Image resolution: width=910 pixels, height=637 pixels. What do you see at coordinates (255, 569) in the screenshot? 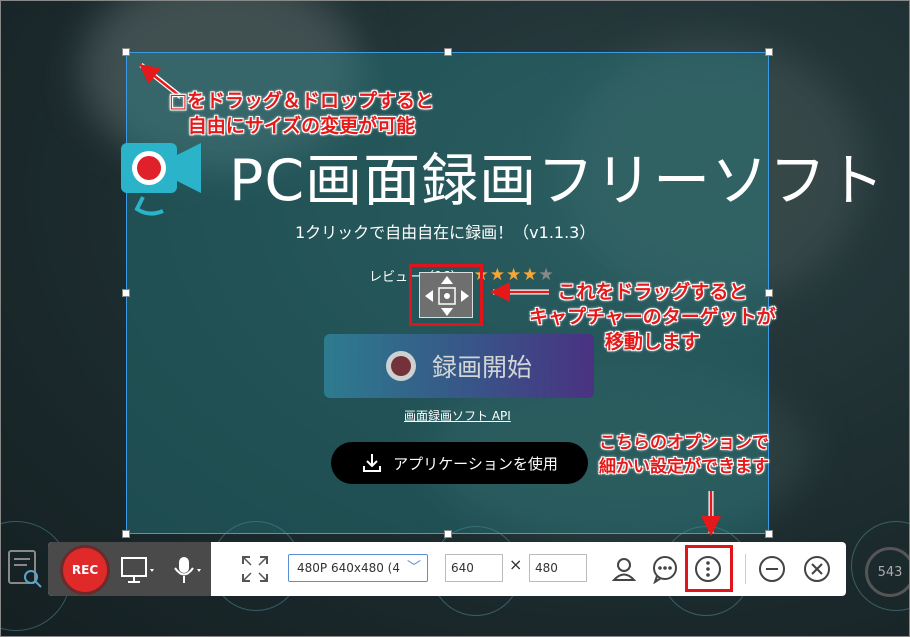
I see `fullscreen-icon` at bounding box center [255, 569].